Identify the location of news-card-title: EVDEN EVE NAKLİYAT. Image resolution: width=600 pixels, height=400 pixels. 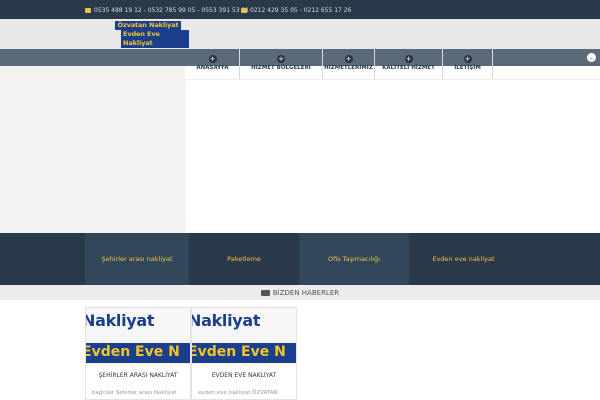
(244, 375).